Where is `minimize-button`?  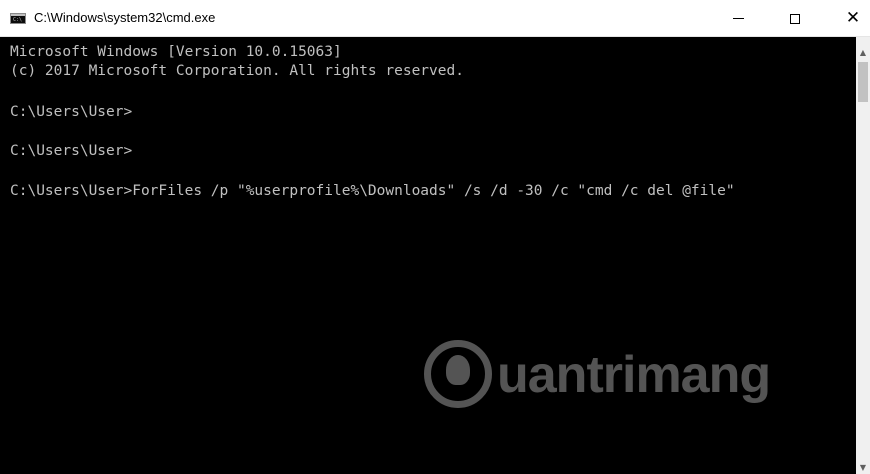
minimize-button is located at coordinates (738, 18).